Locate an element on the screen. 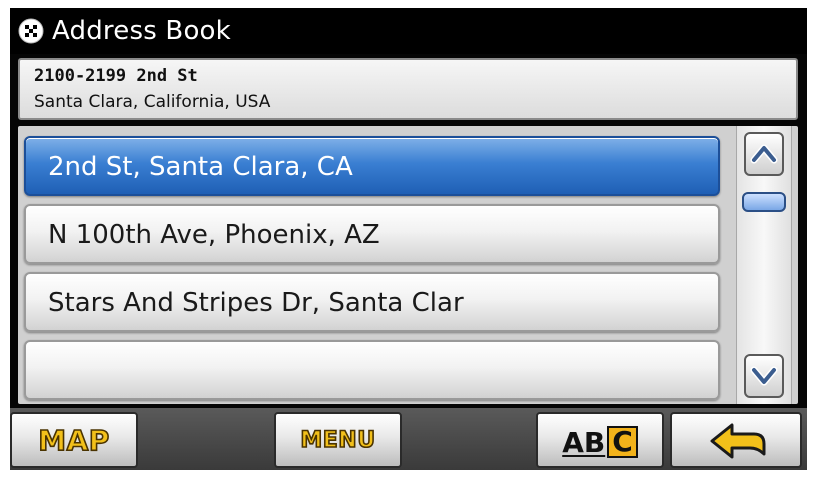 Image resolution: width=818 pixels, height=479 pixels. menu-button: MENU is located at coordinates (338, 440).